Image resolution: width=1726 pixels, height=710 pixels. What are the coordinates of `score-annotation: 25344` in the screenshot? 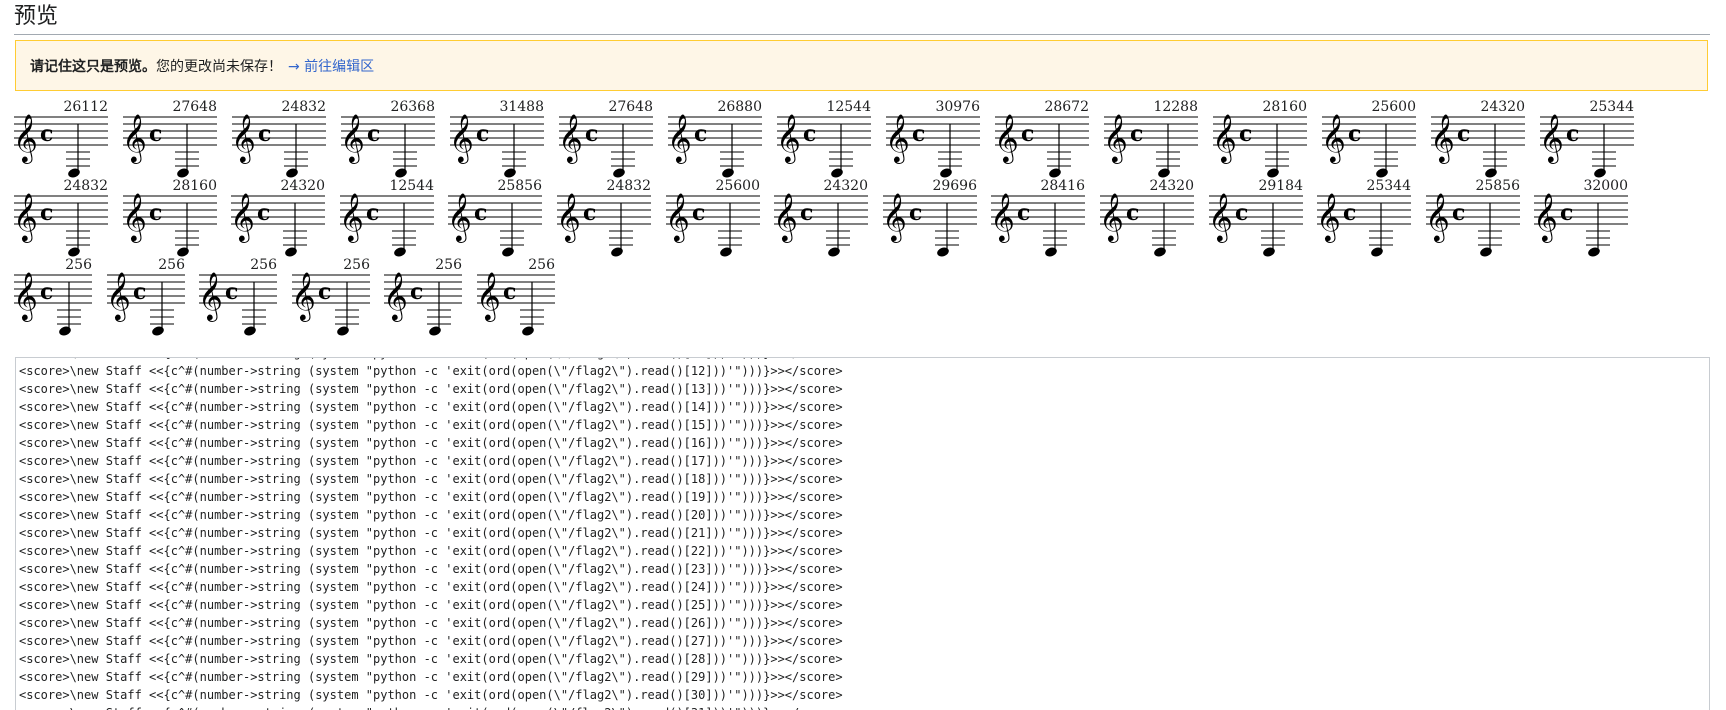 It's located at (1611, 107).